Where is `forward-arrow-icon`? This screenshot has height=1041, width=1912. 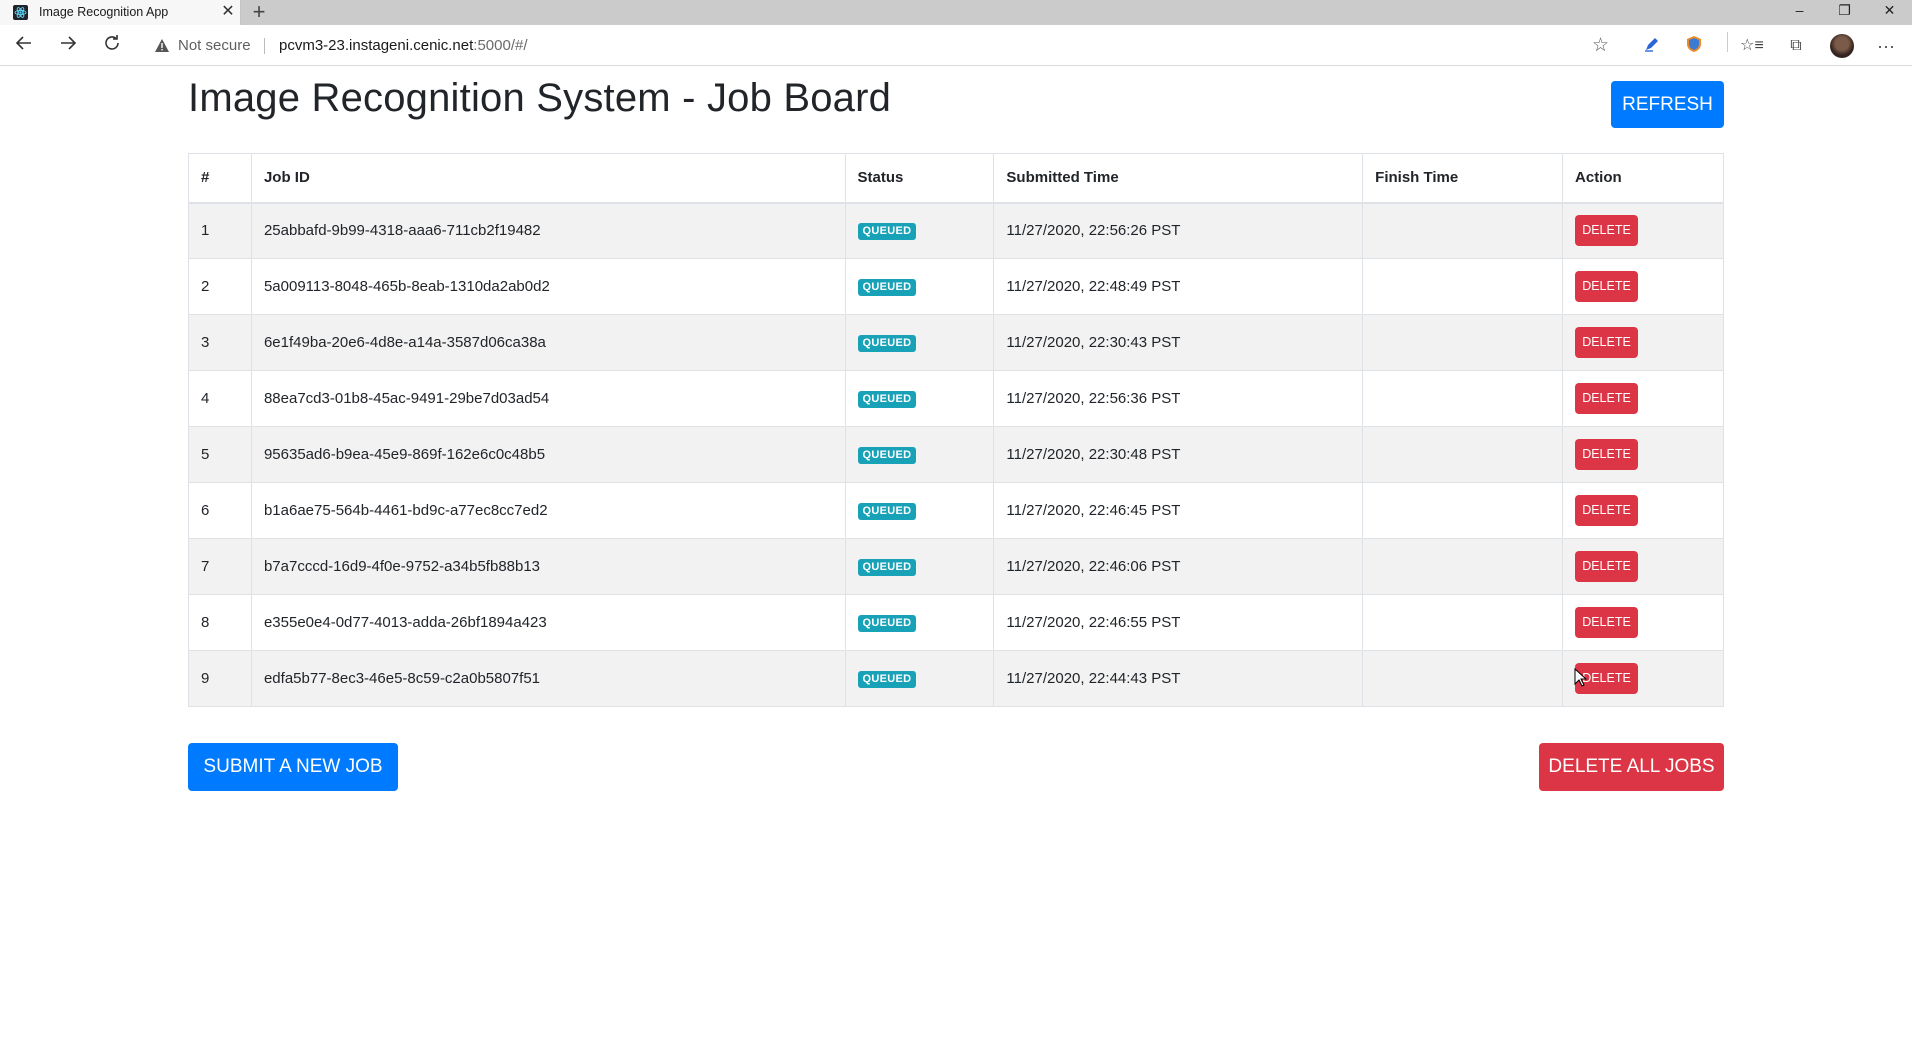 forward-arrow-icon is located at coordinates (68, 47).